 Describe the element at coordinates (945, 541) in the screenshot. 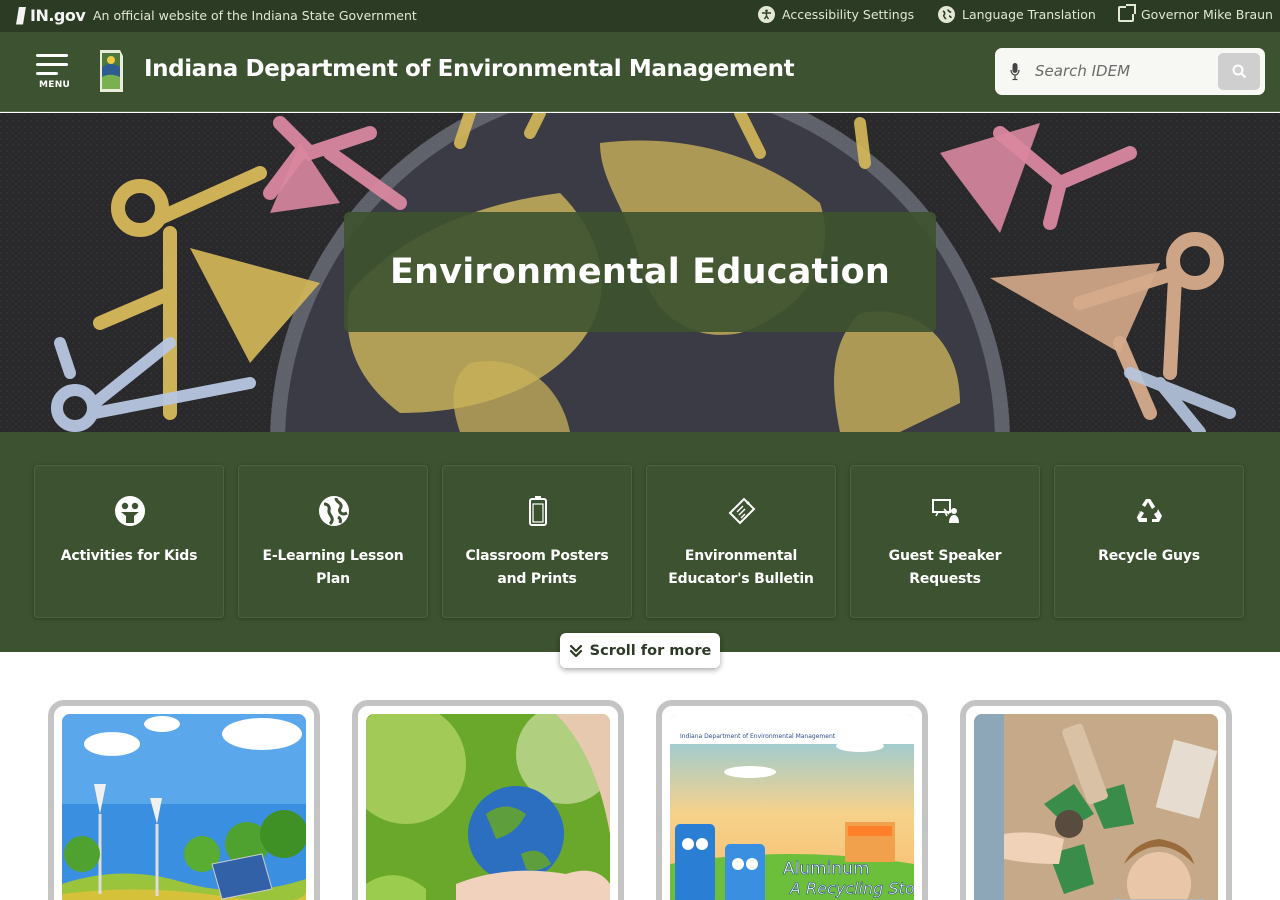

I see `quick-link-guest-speaker-requests: Guest Speaker Requests` at that location.